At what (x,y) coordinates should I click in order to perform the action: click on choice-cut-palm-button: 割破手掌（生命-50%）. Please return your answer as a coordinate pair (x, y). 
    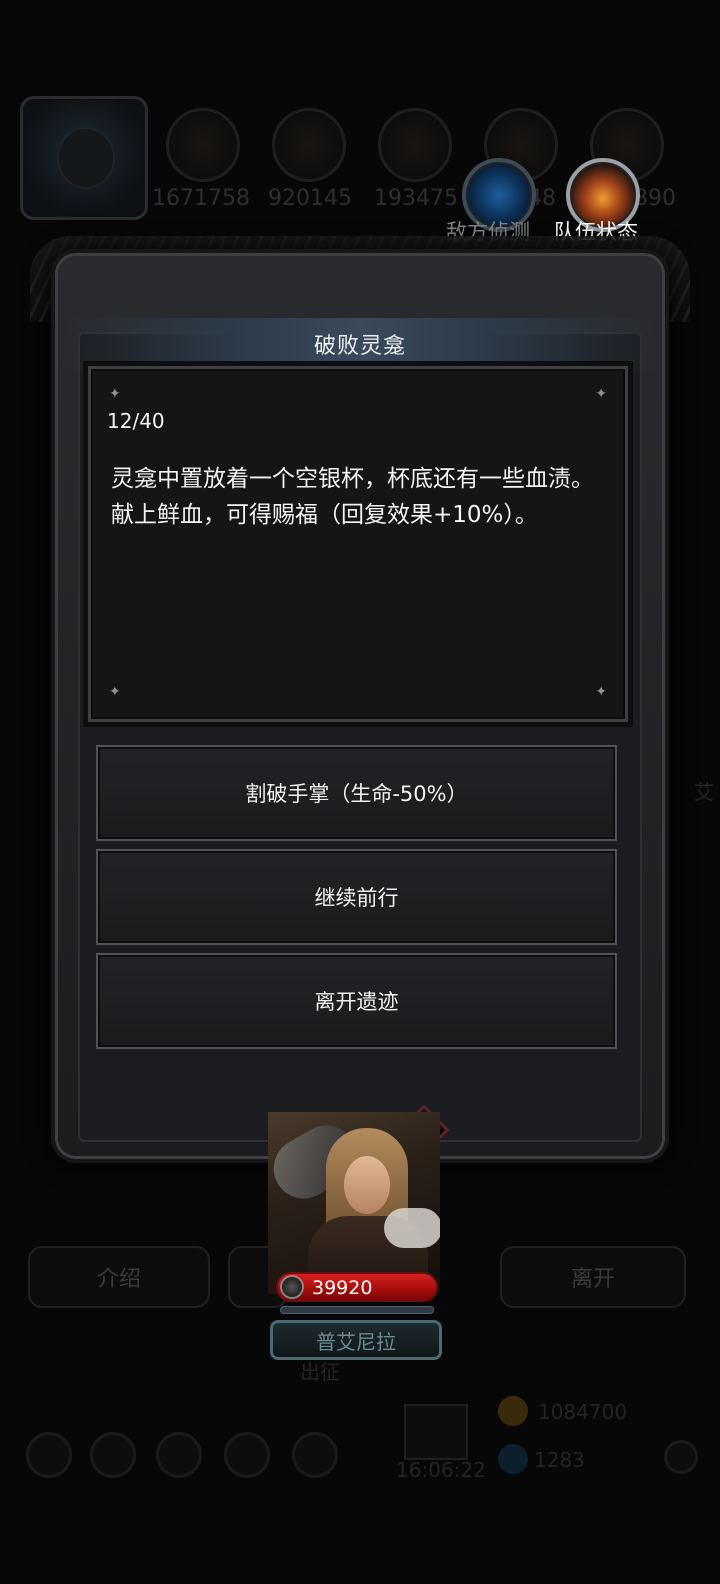
    Looking at the image, I should click on (356, 793).